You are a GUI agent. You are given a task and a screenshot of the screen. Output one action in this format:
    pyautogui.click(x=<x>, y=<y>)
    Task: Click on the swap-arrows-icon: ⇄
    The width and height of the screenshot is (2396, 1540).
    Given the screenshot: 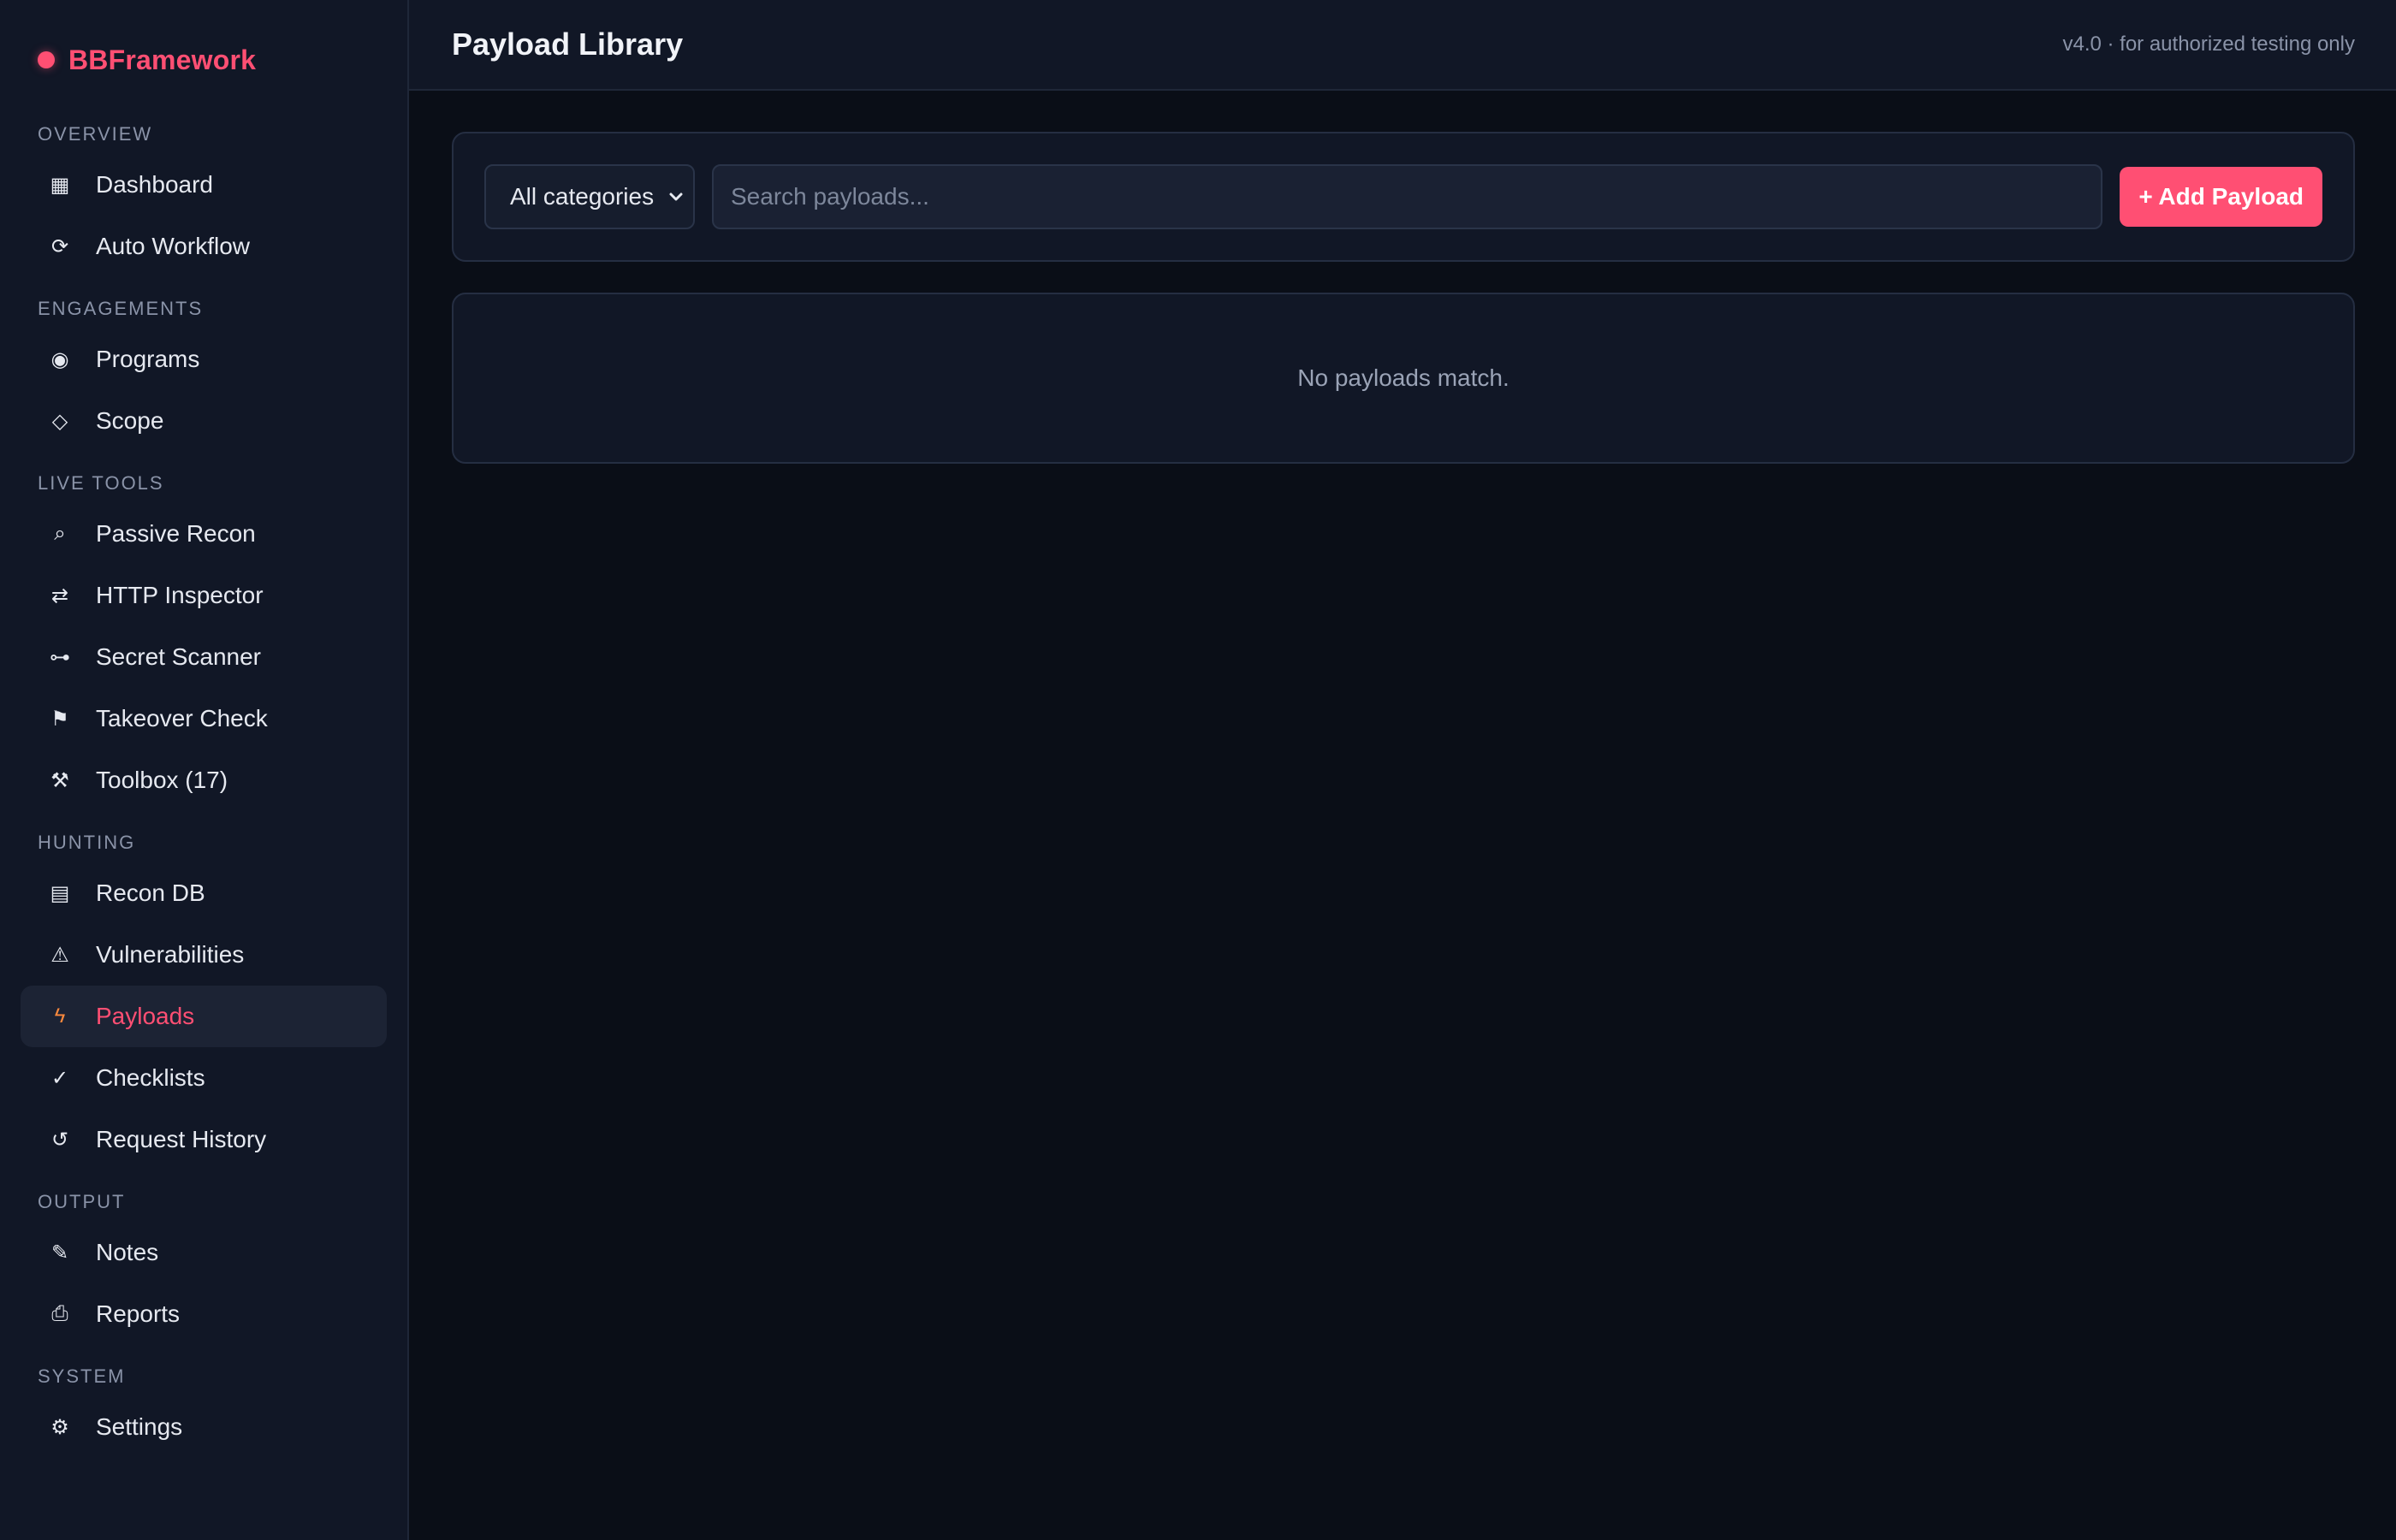 What is the action you would take?
    pyautogui.click(x=59, y=595)
    